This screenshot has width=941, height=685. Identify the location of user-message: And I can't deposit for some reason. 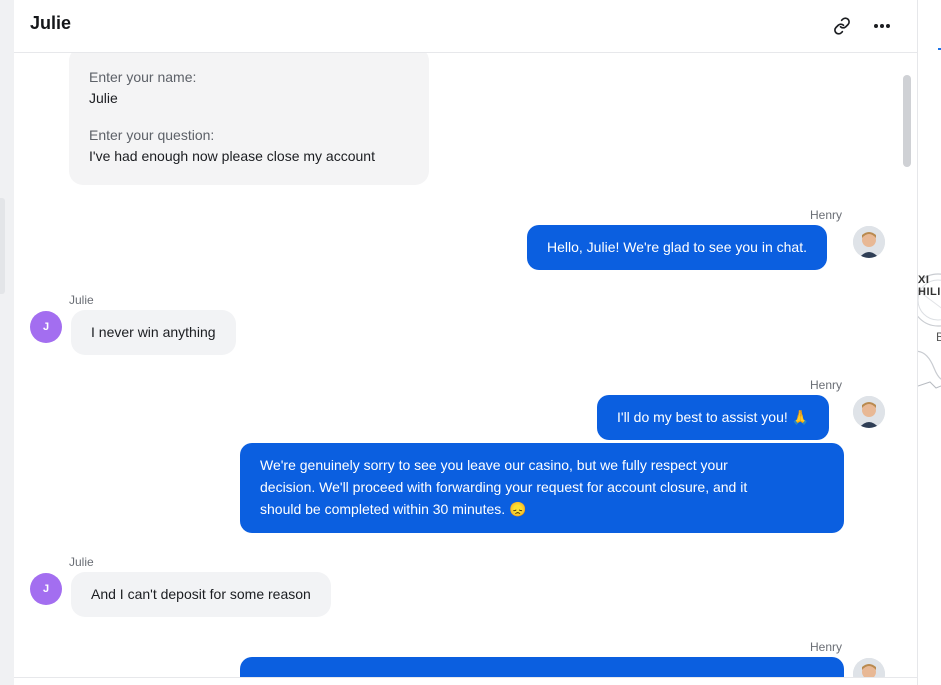
(201, 594).